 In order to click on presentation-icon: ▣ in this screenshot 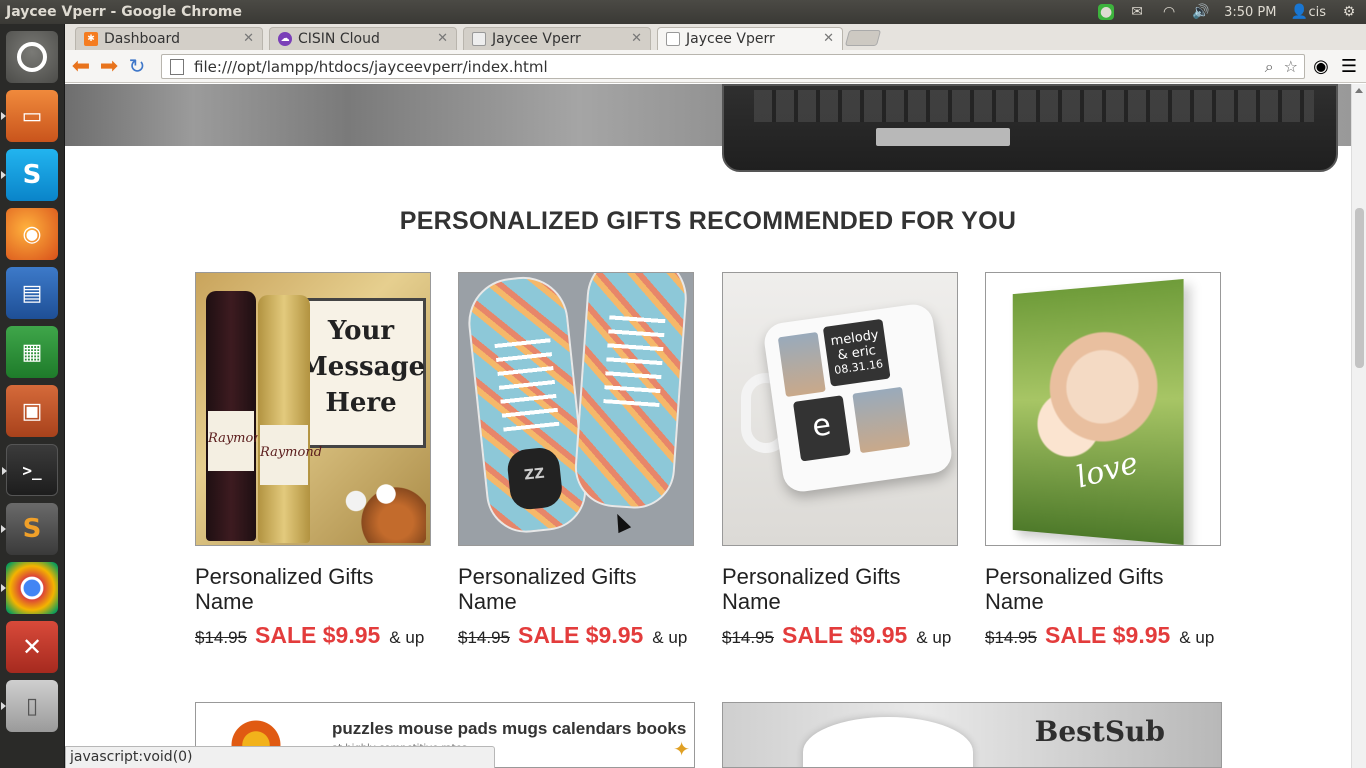, I will do `click(32, 411)`.